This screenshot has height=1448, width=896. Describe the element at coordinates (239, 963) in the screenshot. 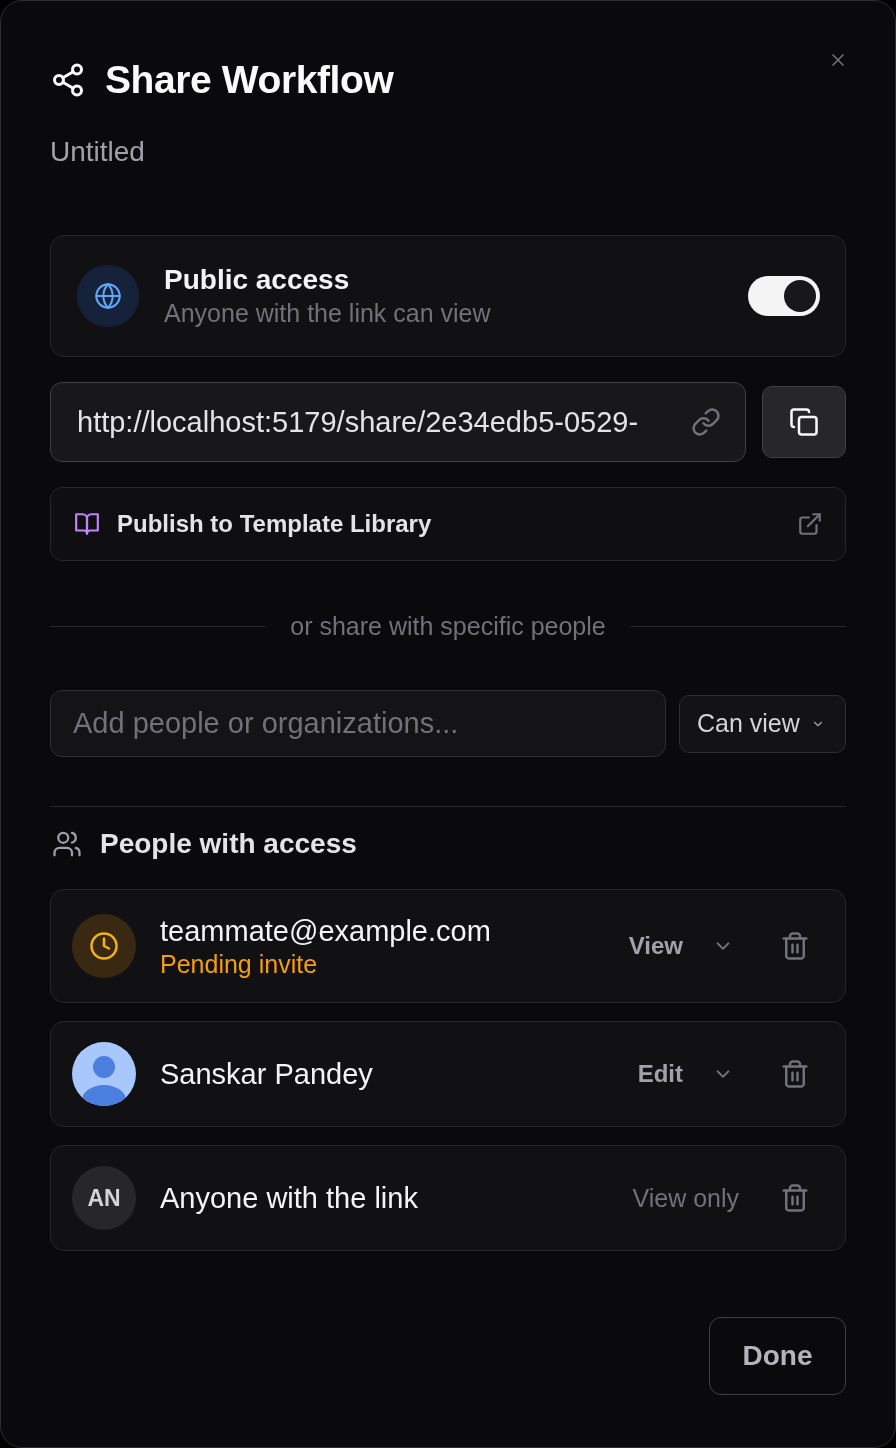

I see `invite-status: Pending invite` at that location.